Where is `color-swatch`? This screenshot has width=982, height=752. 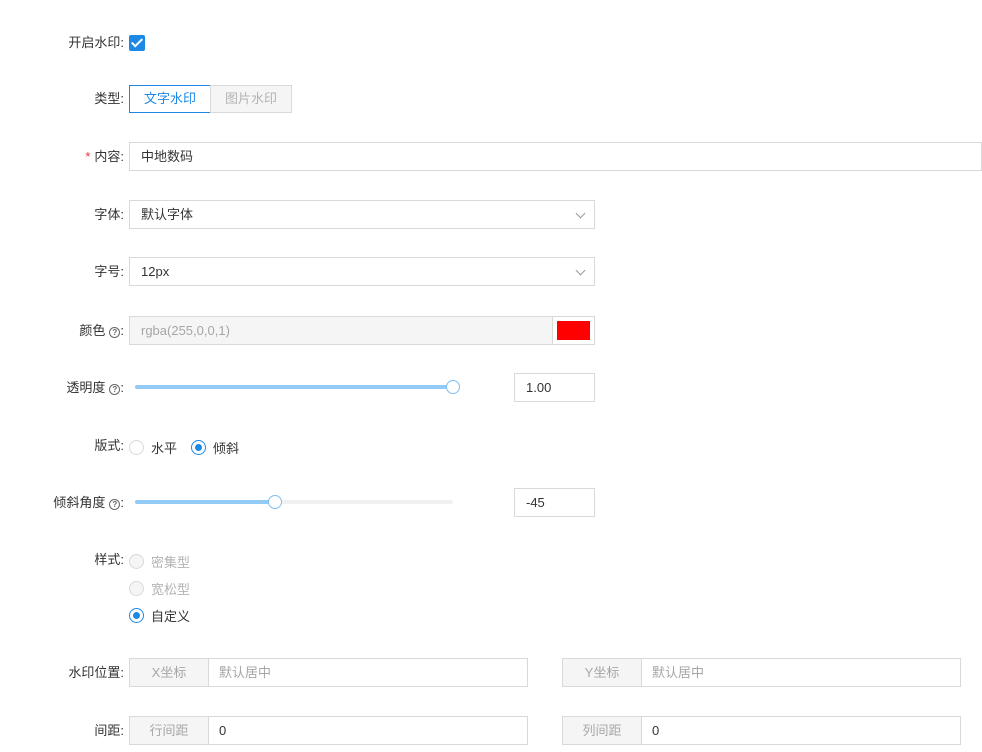
color-swatch is located at coordinates (573, 330).